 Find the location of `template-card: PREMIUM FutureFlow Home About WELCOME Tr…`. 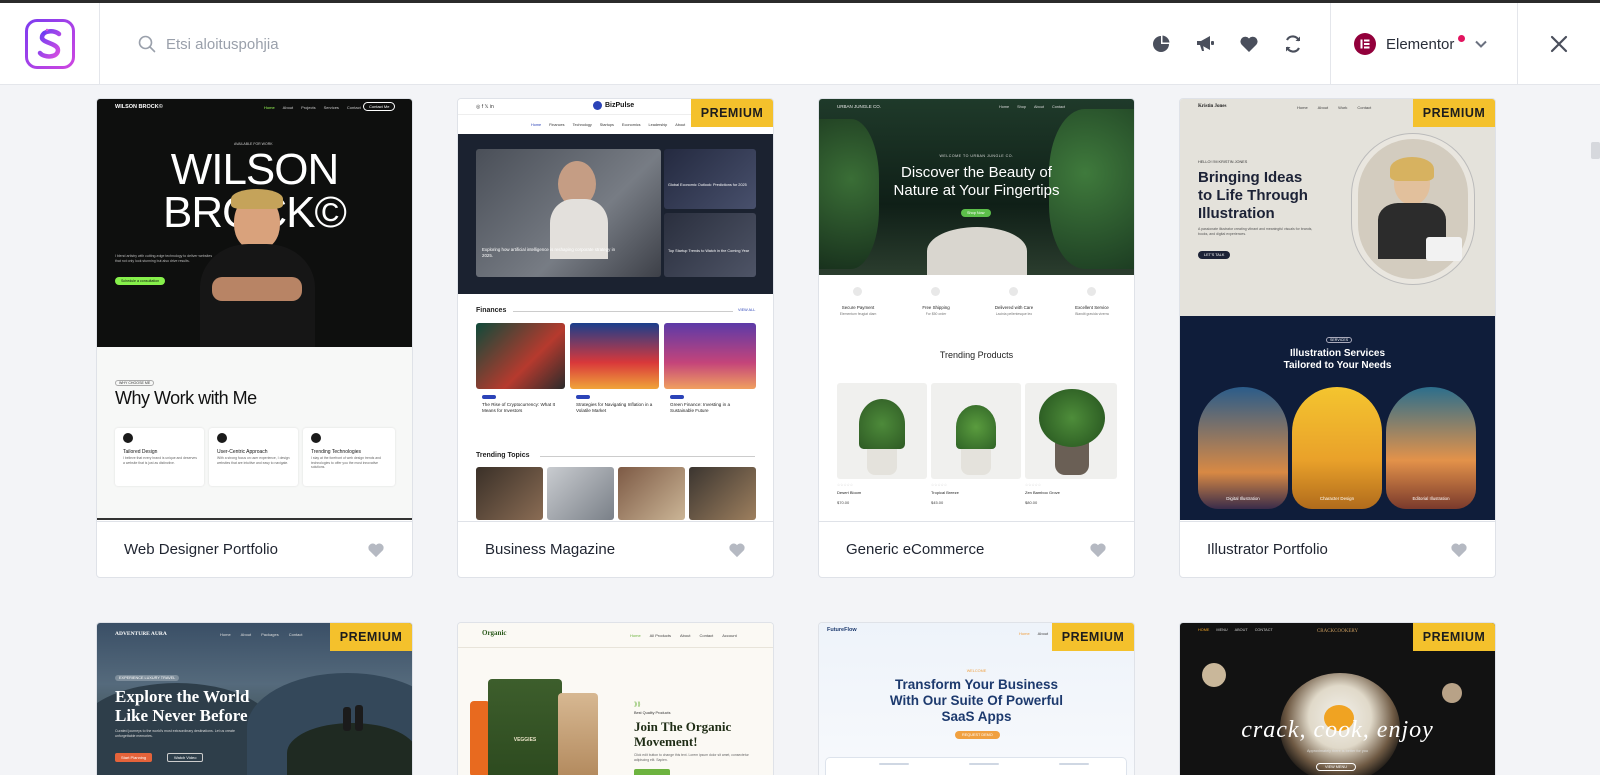

template-card: PREMIUM FutureFlow Home About WELCOME Tr… is located at coordinates (976, 698).